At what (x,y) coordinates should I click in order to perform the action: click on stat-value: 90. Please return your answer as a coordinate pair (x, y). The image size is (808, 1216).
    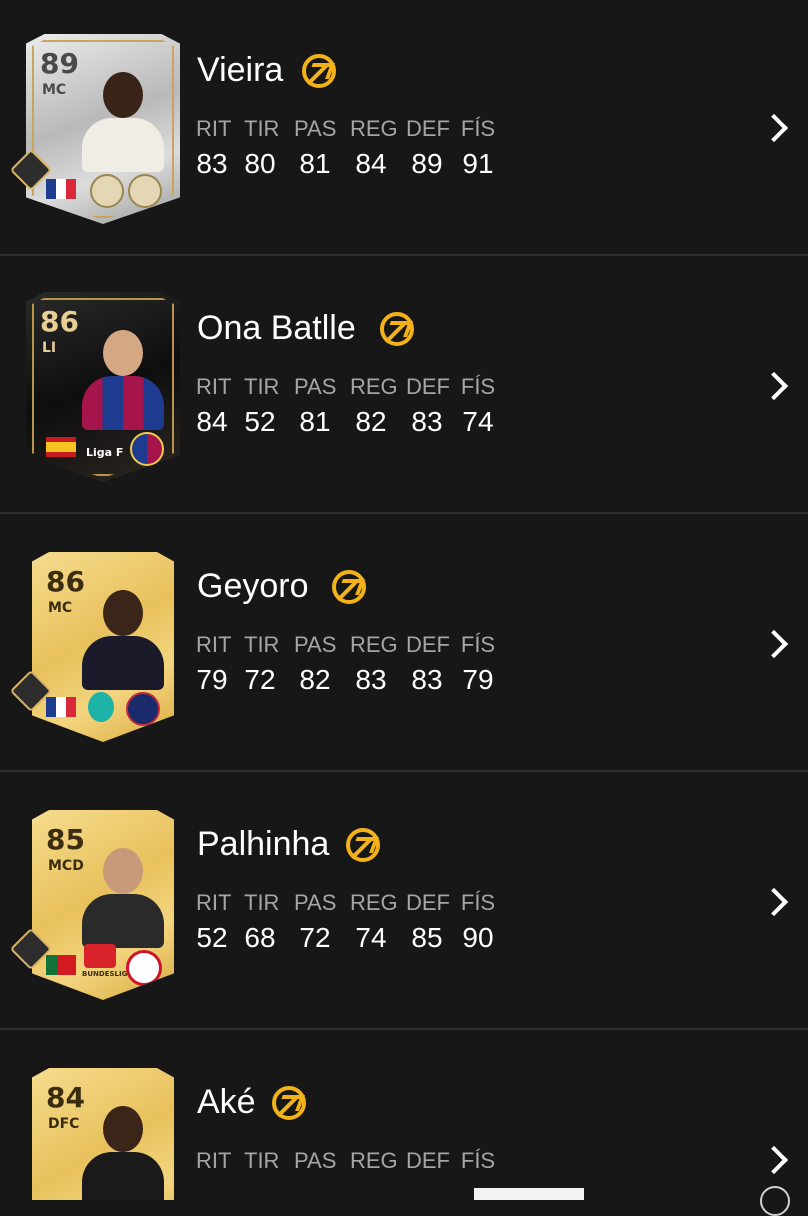
    Looking at the image, I should click on (478, 937).